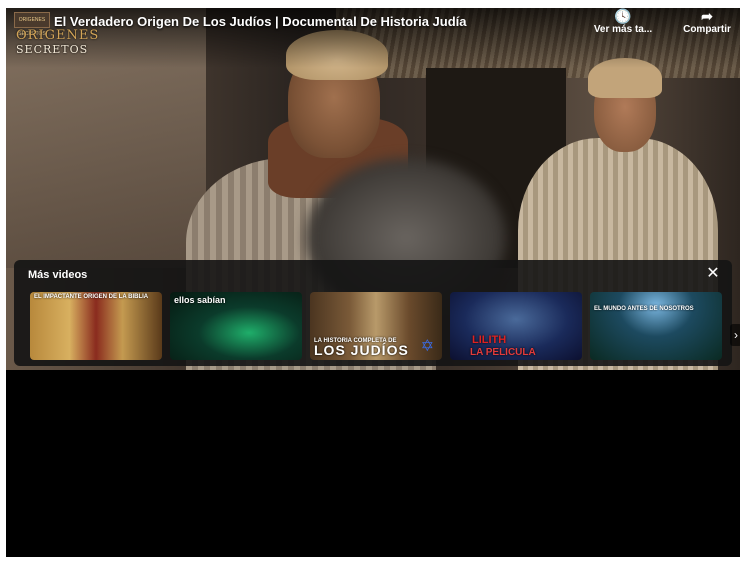 This screenshot has width=746, height=563. I want to click on more-videos-title: Más videos, so click(58, 275).